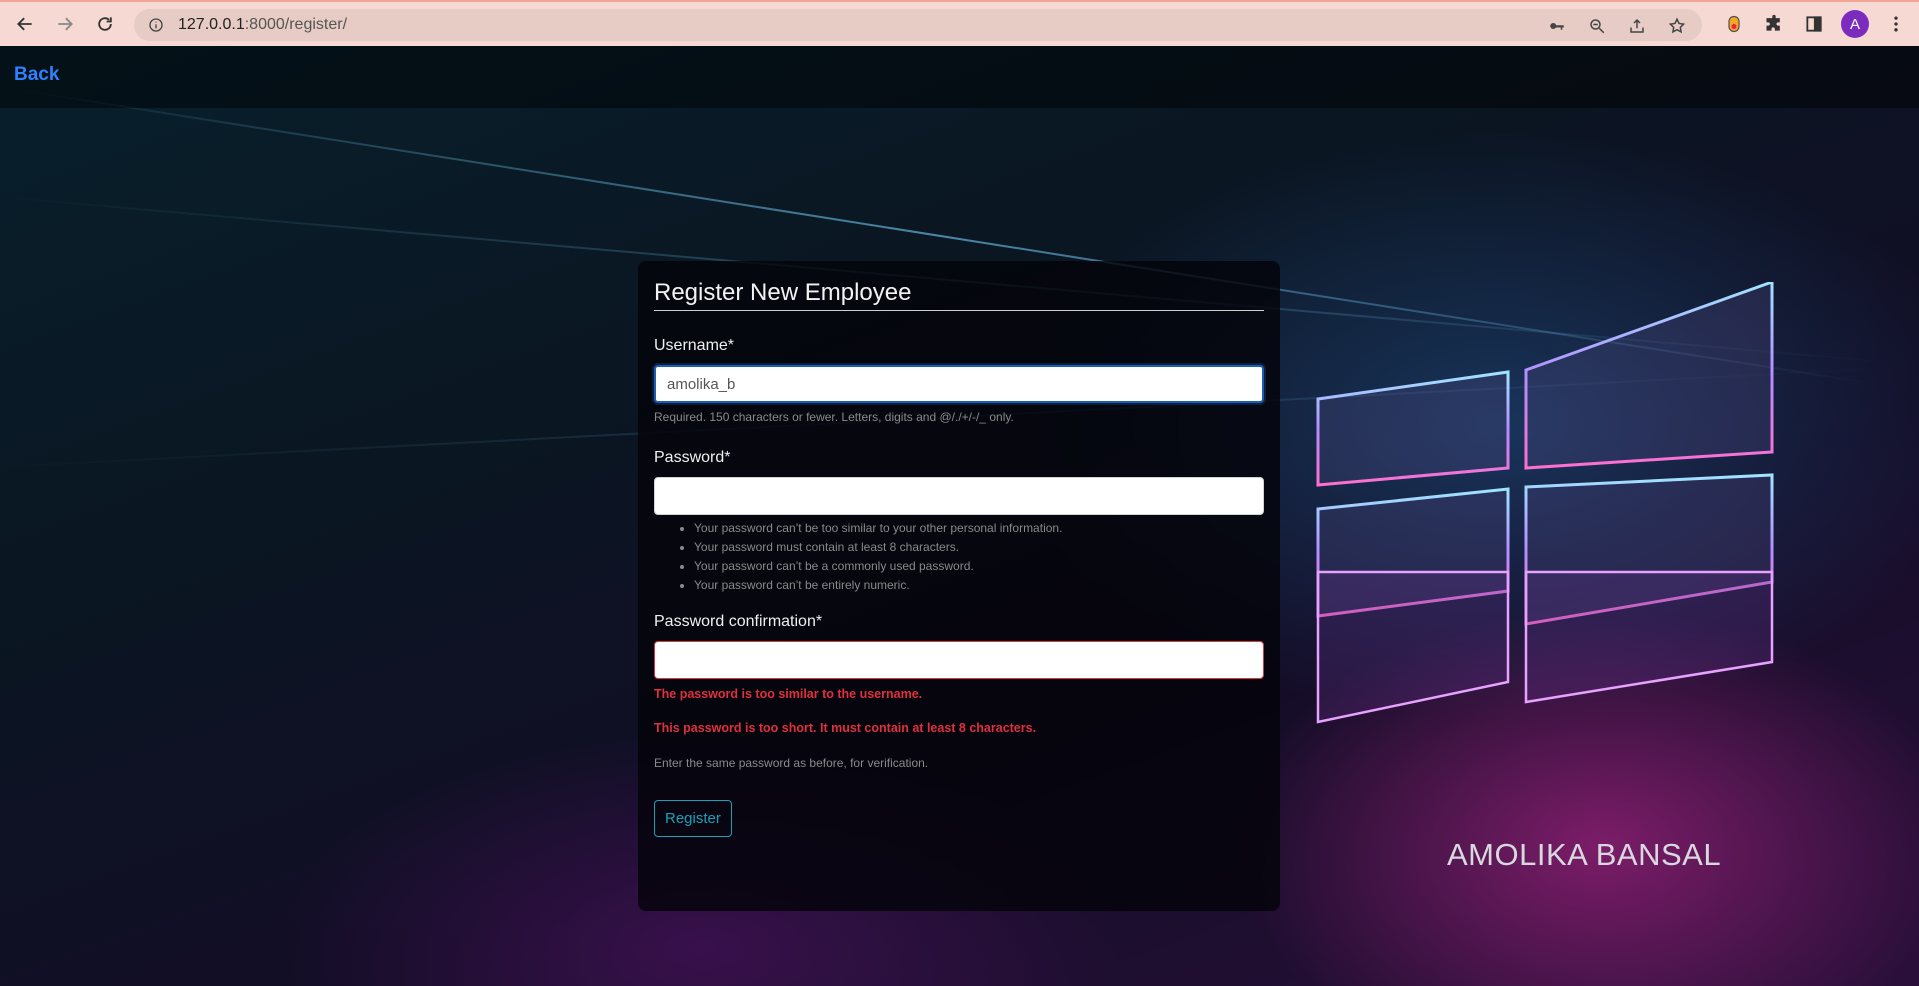 The image size is (1919, 986). Describe the element at coordinates (959, 384) in the screenshot. I see `username-input` at that location.